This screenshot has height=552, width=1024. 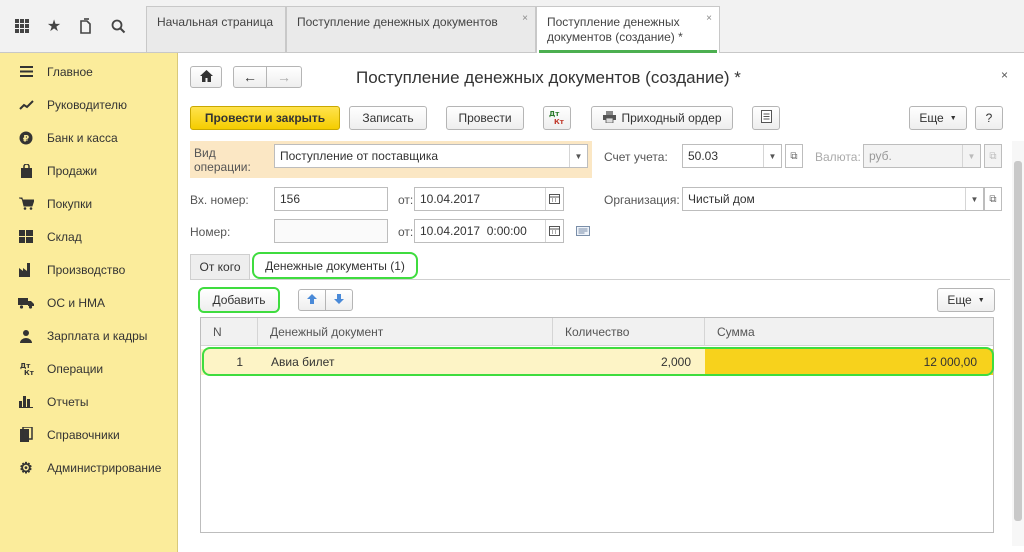 What do you see at coordinates (473, 231) in the screenshot?
I see `doc-date-value: 10.04.2017 0:00:00` at bounding box center [473, 231].